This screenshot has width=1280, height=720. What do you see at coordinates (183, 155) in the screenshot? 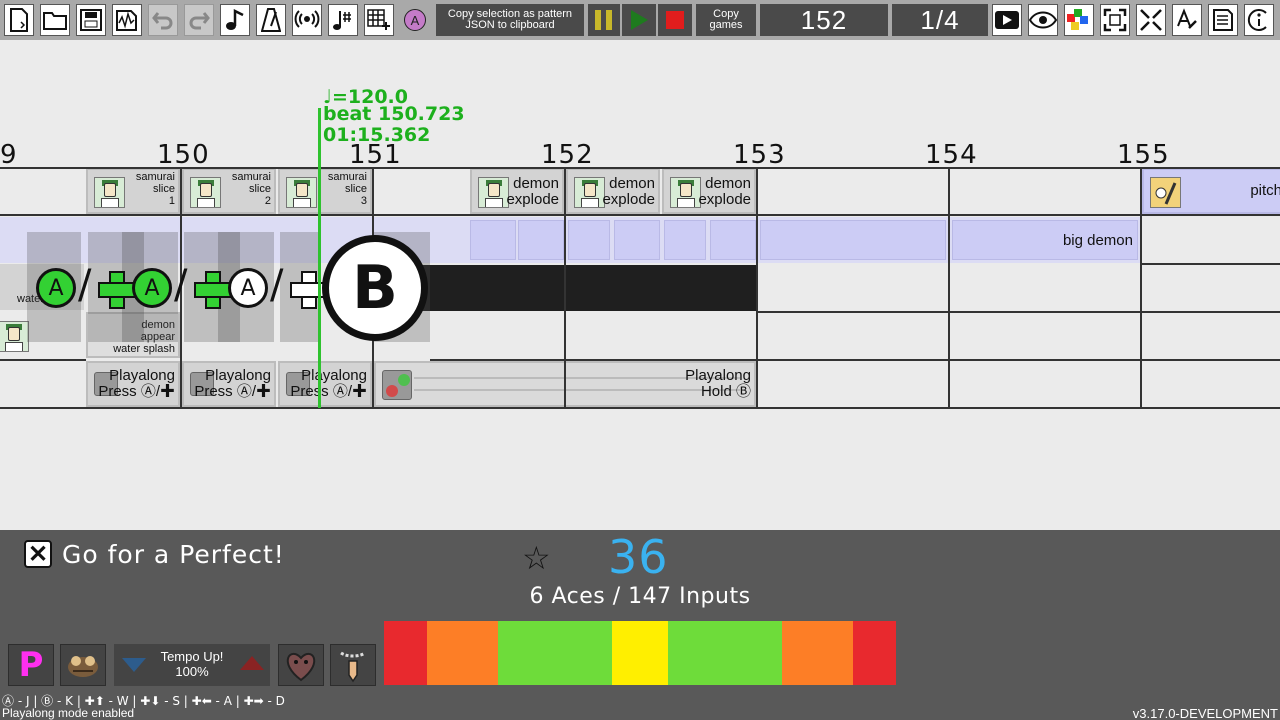
I see `beat-number: 150` at bounding box center [183, 155].